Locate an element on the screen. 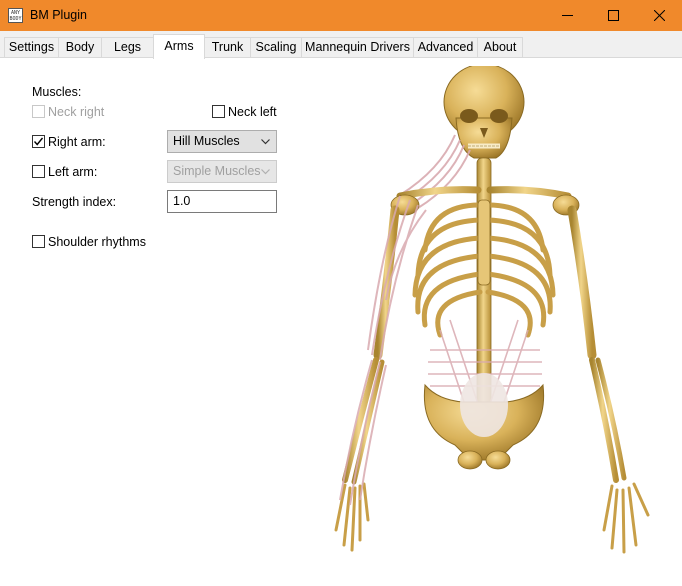  checkmark-icon is located at coordinates (38, 141).